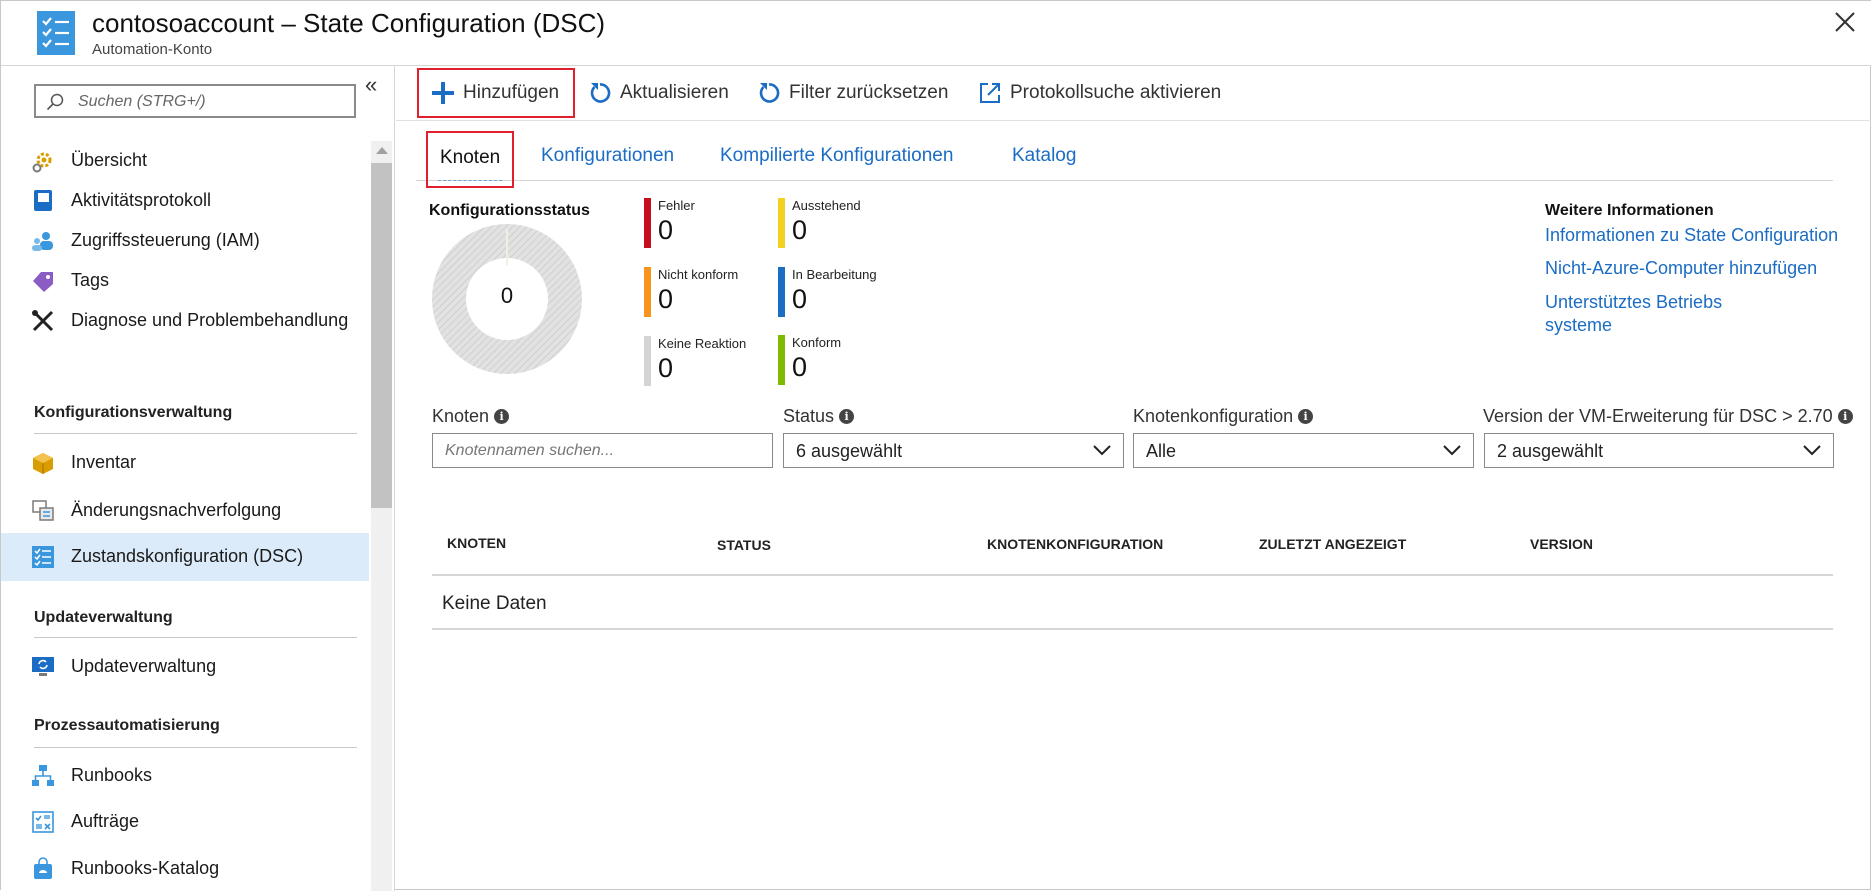  I want to click on column-header-node-configuration: KNOTENKONFIGURATION, so click(1075, 544).